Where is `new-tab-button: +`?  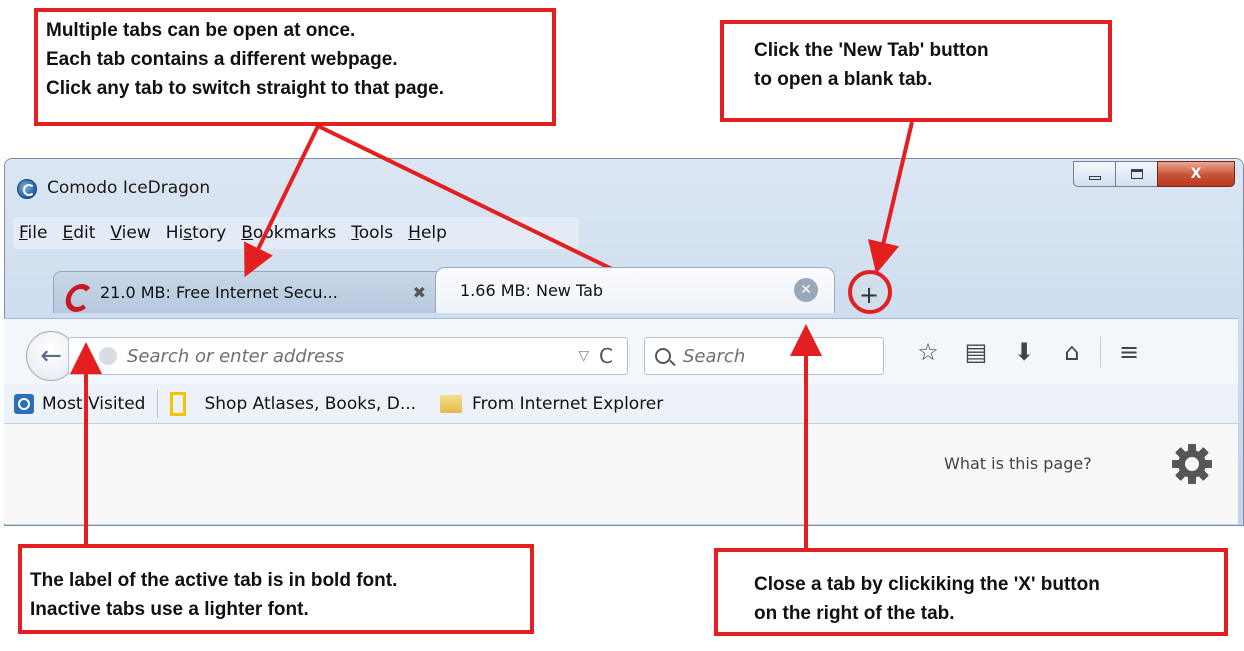 new-tab-button: + is located at coordinates (869, 295).